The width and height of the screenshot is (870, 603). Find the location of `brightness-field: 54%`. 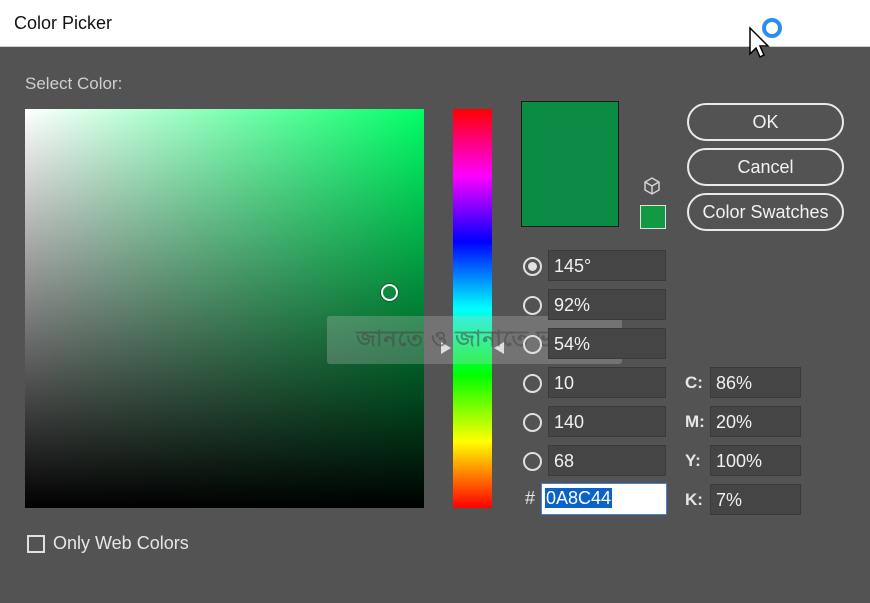

brightness-field: 54% is located at coordinates (607, 343).